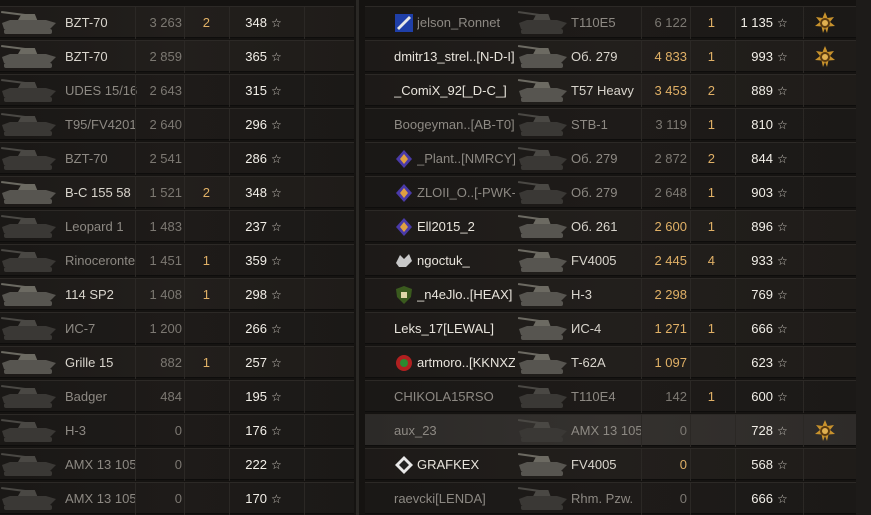 Image resolution: width=871 pixels, height=515 pixels. Describe the element at coordinates (466, 295) in the screenshot. I see `player-name: _n4eJlo..[HEAX]` at that location.